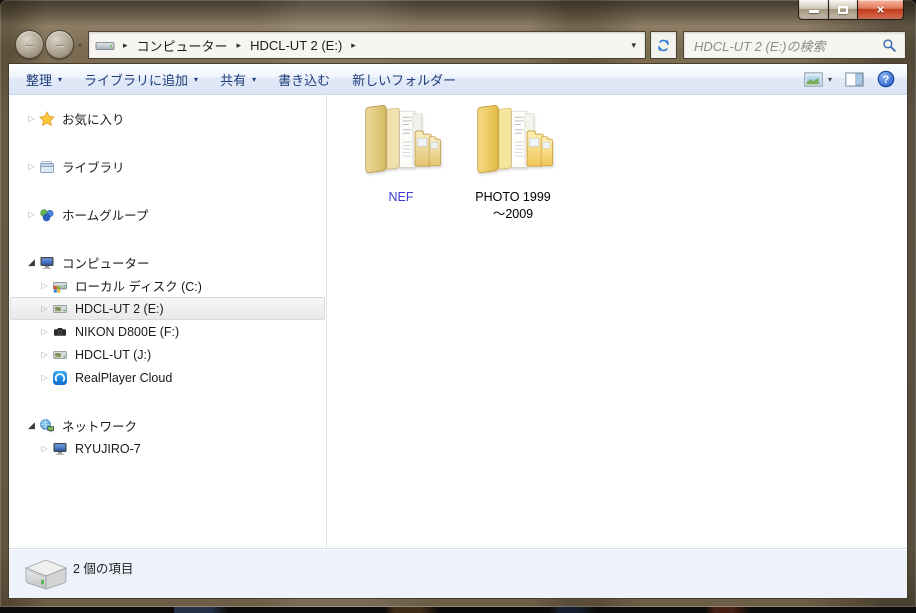 The height and width of the screenshot is (613, 916). Describe the element at coordinates (103, 569) in the screenshot. I see `item-count-status: 2 個の項目` at that location.